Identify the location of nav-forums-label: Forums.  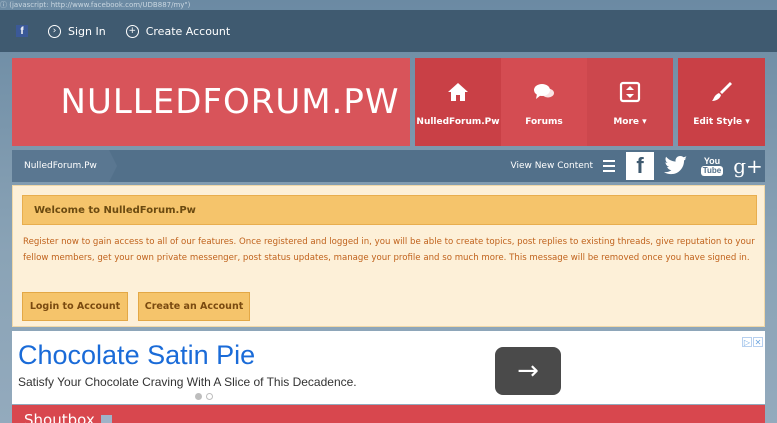
(544, 122).